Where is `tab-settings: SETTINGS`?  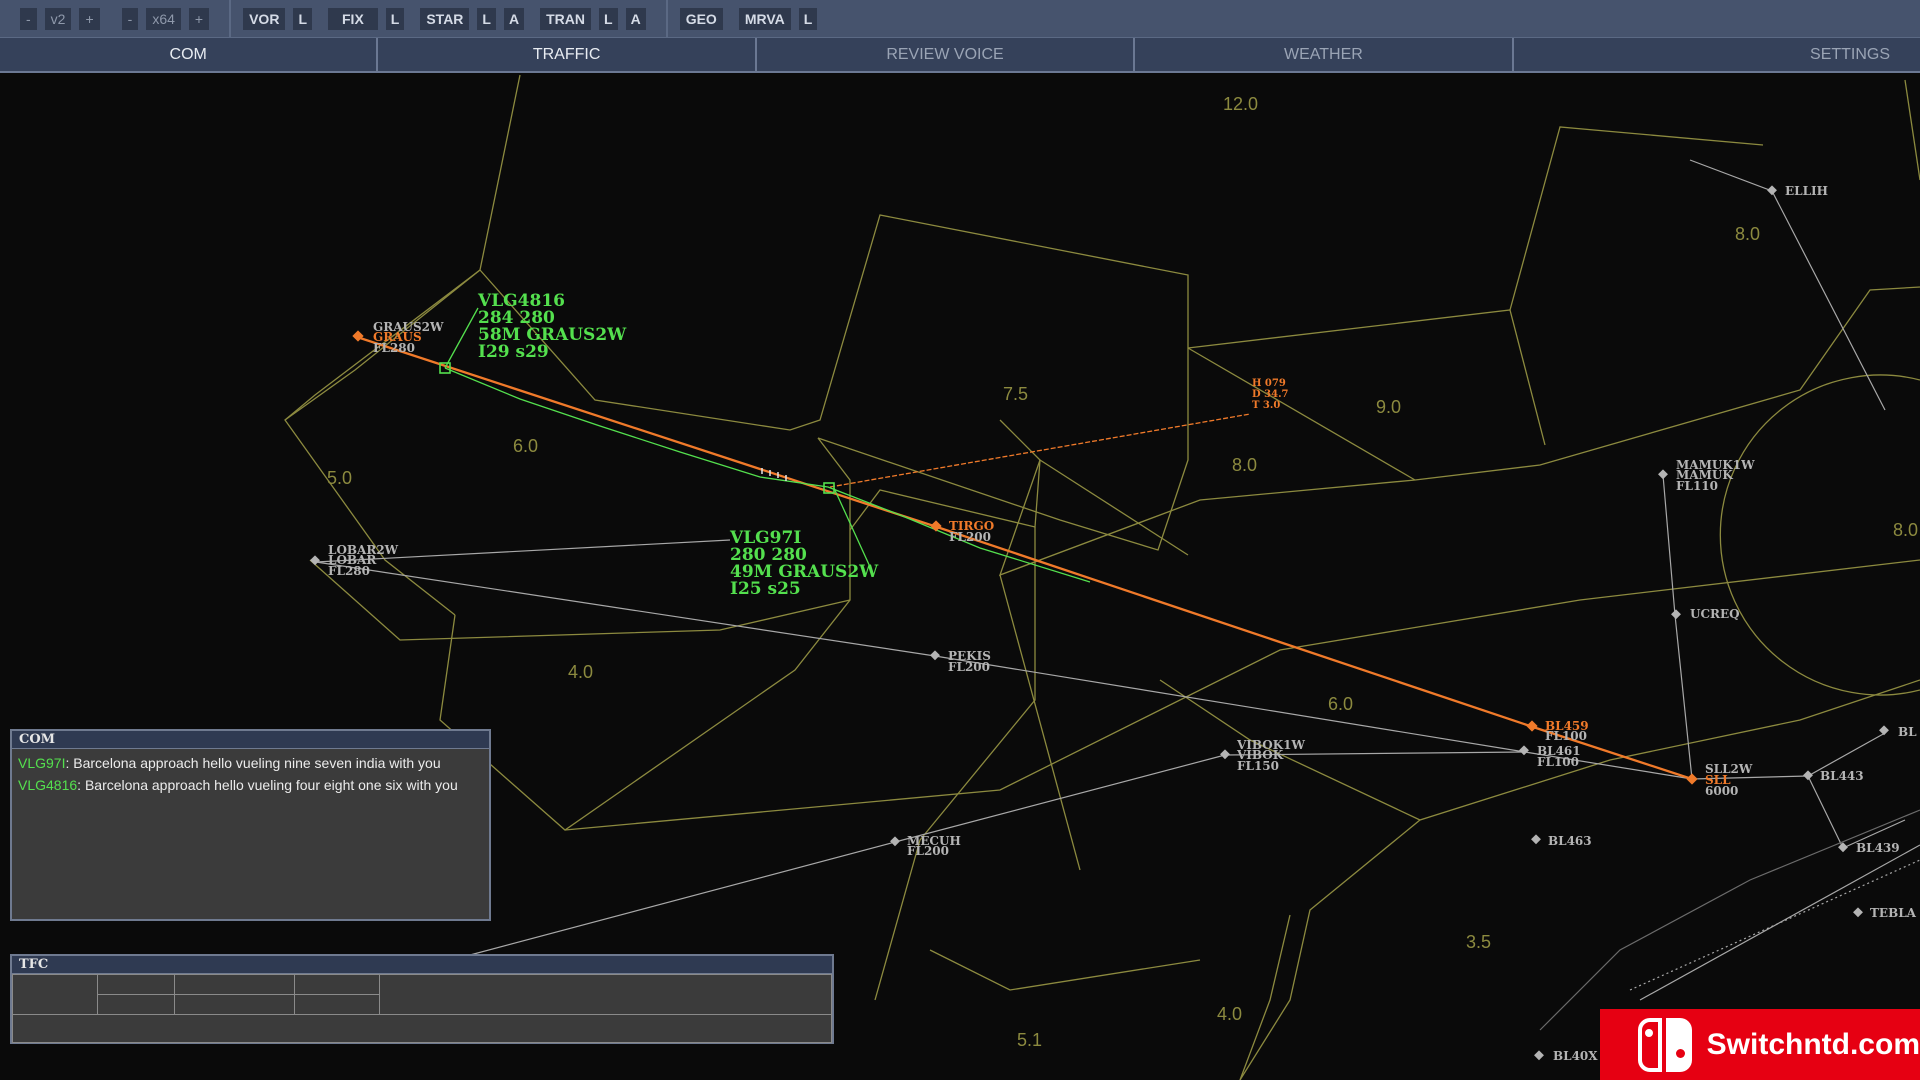 tab-settings: SETTINGS is located at coordinates (1717, 54).